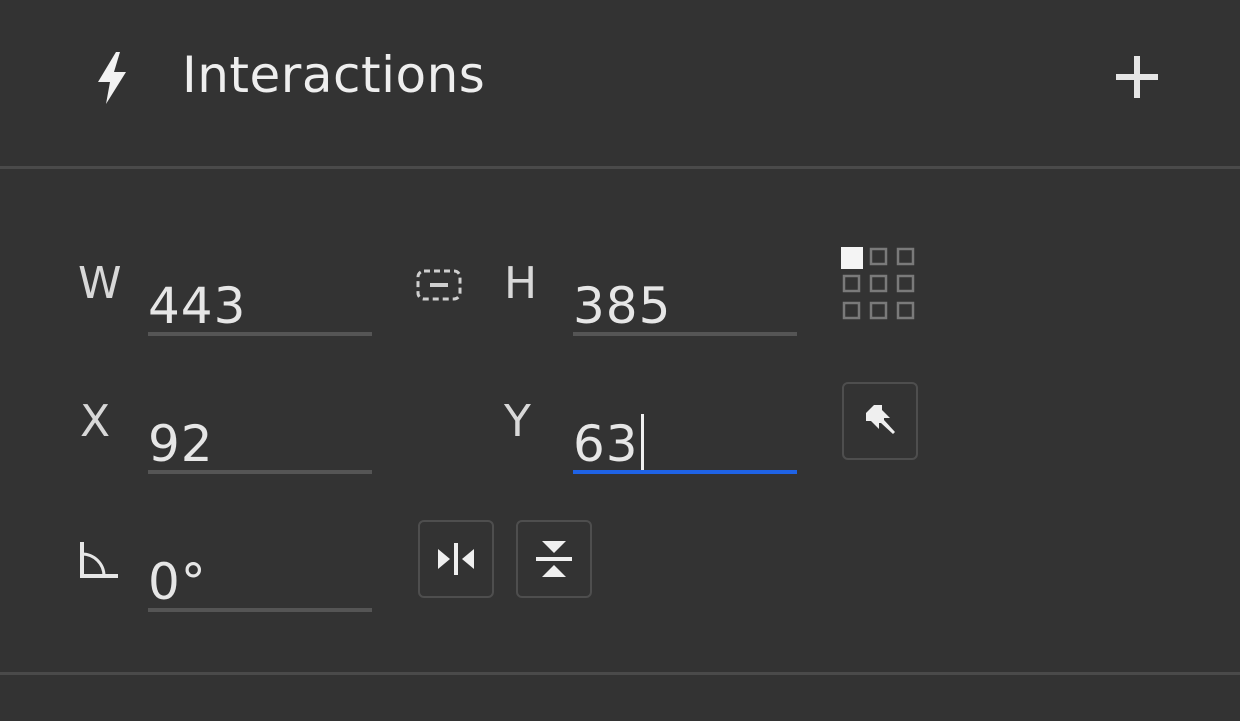 This screenshot has height=721, width=1240. What do you see at coordinates (1137, 77) in the screenshot?
I see `plus-icon` at bounding box center [1137, 77].